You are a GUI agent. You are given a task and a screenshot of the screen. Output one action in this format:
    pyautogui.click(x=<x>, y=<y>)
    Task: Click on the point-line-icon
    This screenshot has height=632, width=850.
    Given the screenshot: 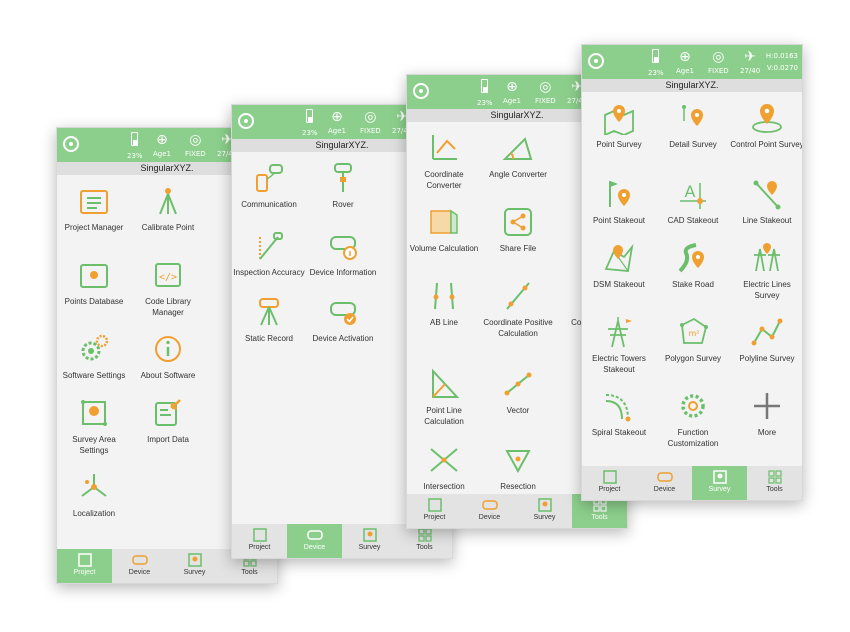 What is the action you would take?
    pyautogui.click(x=446, y=383)
    